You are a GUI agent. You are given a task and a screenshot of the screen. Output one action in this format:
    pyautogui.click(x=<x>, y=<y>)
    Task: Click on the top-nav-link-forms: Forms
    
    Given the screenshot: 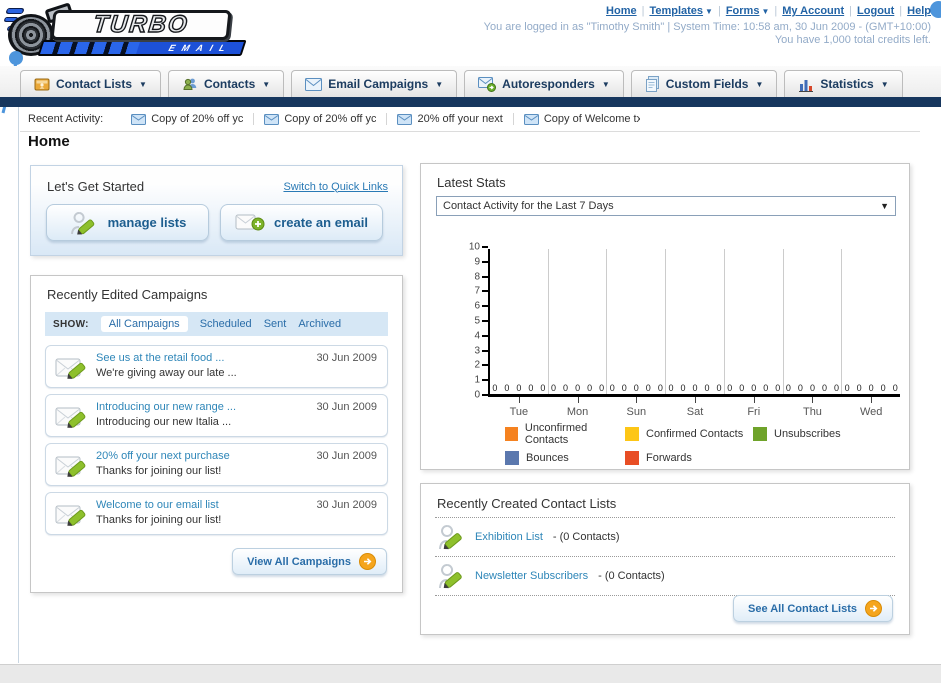 What is the action you would take?
    pyautogui.click(x=743, y=11)
    